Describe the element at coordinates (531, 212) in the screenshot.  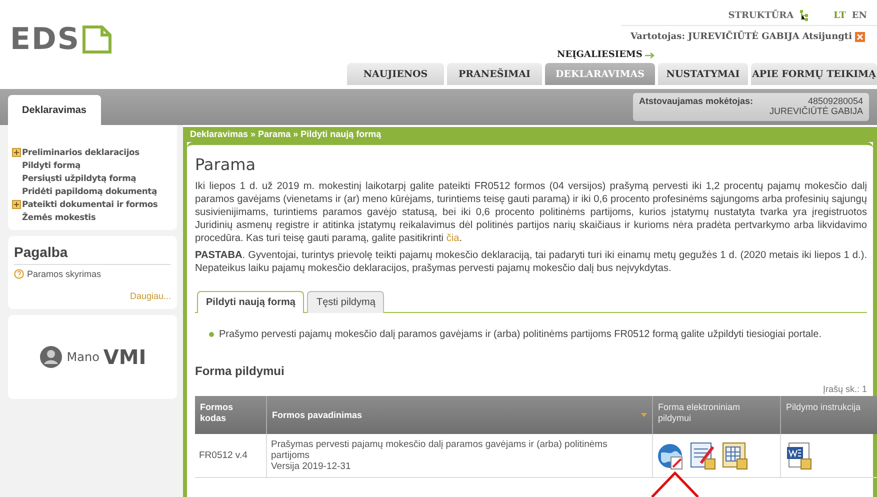
I see `intro-paragraph: Iki liepos 1 d. už 2019 m. mokestinį laikotarpį galite pateikti FR0512 formos (04 versijos) prašymą pervesti iki 1,2 procentų pajamų mokesčio dalį paramos gavėjams (vienetams ir (ar) meno kūrėjams, turintiems teisę gauti paramą) ir iki 0,6 procento profesinėms sąjungoms arba profesinių sąjungų susivienijimams, turintiems paramos gavėjo statusą, bei iki 0,6 procento politinėms partijoms, kurios įstatymų nustatyta tvarka yra įregistruotos Juridinių asmenų registre ir atitinka įstatymų reikalavimus dėl politinės partijos narių skaičiaus ir kurioms nėra pradėta pertvarkymo arba likvidavimo procedūra. Kas turi teisę gauti paramą, galite pasitikrinti čia.` at that location.